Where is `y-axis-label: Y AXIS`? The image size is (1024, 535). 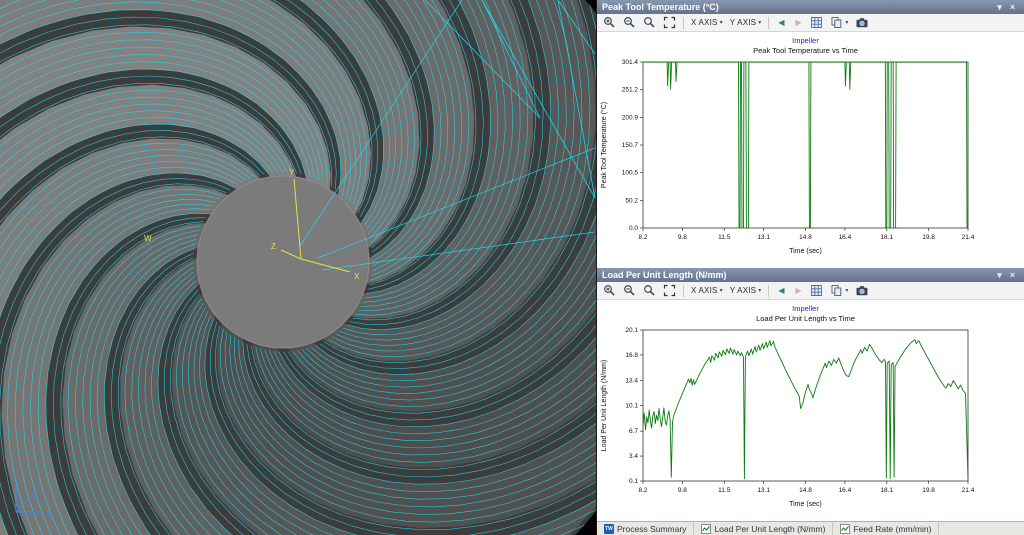 y-axis-label: Y AXIS is located at coordinates (743, 290).